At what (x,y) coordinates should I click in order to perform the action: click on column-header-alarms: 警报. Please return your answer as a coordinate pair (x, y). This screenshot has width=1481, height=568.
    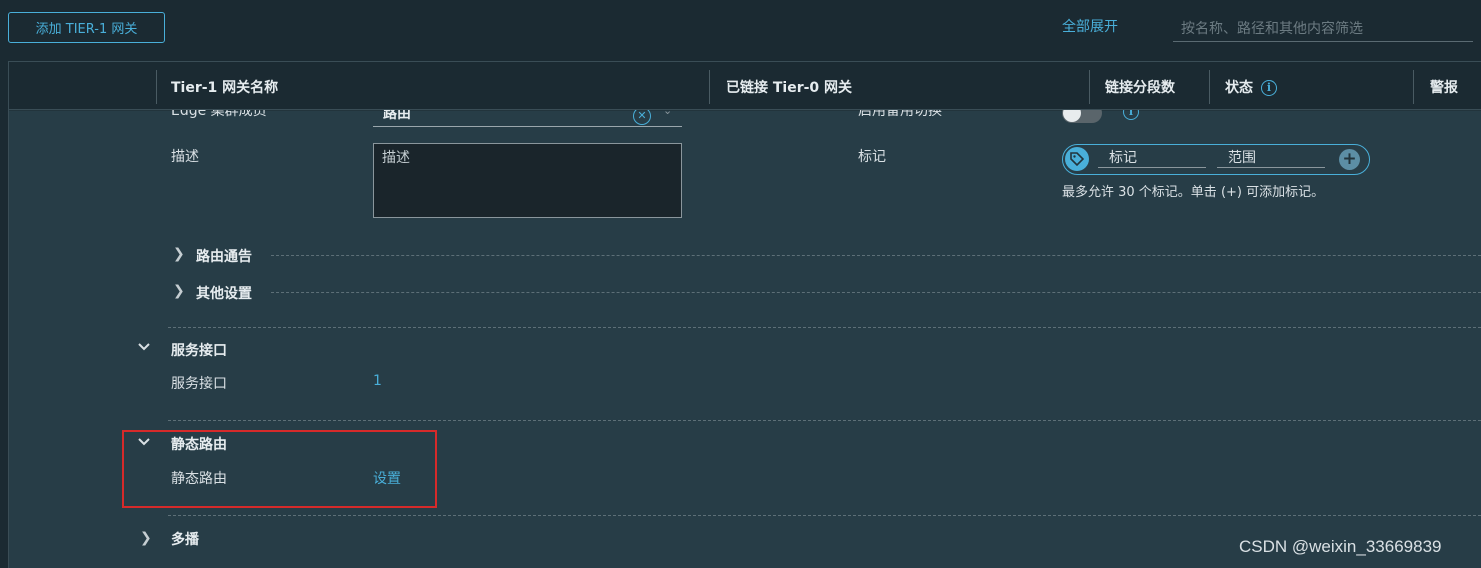
    Looking at the image, I should click on (1444, 87).